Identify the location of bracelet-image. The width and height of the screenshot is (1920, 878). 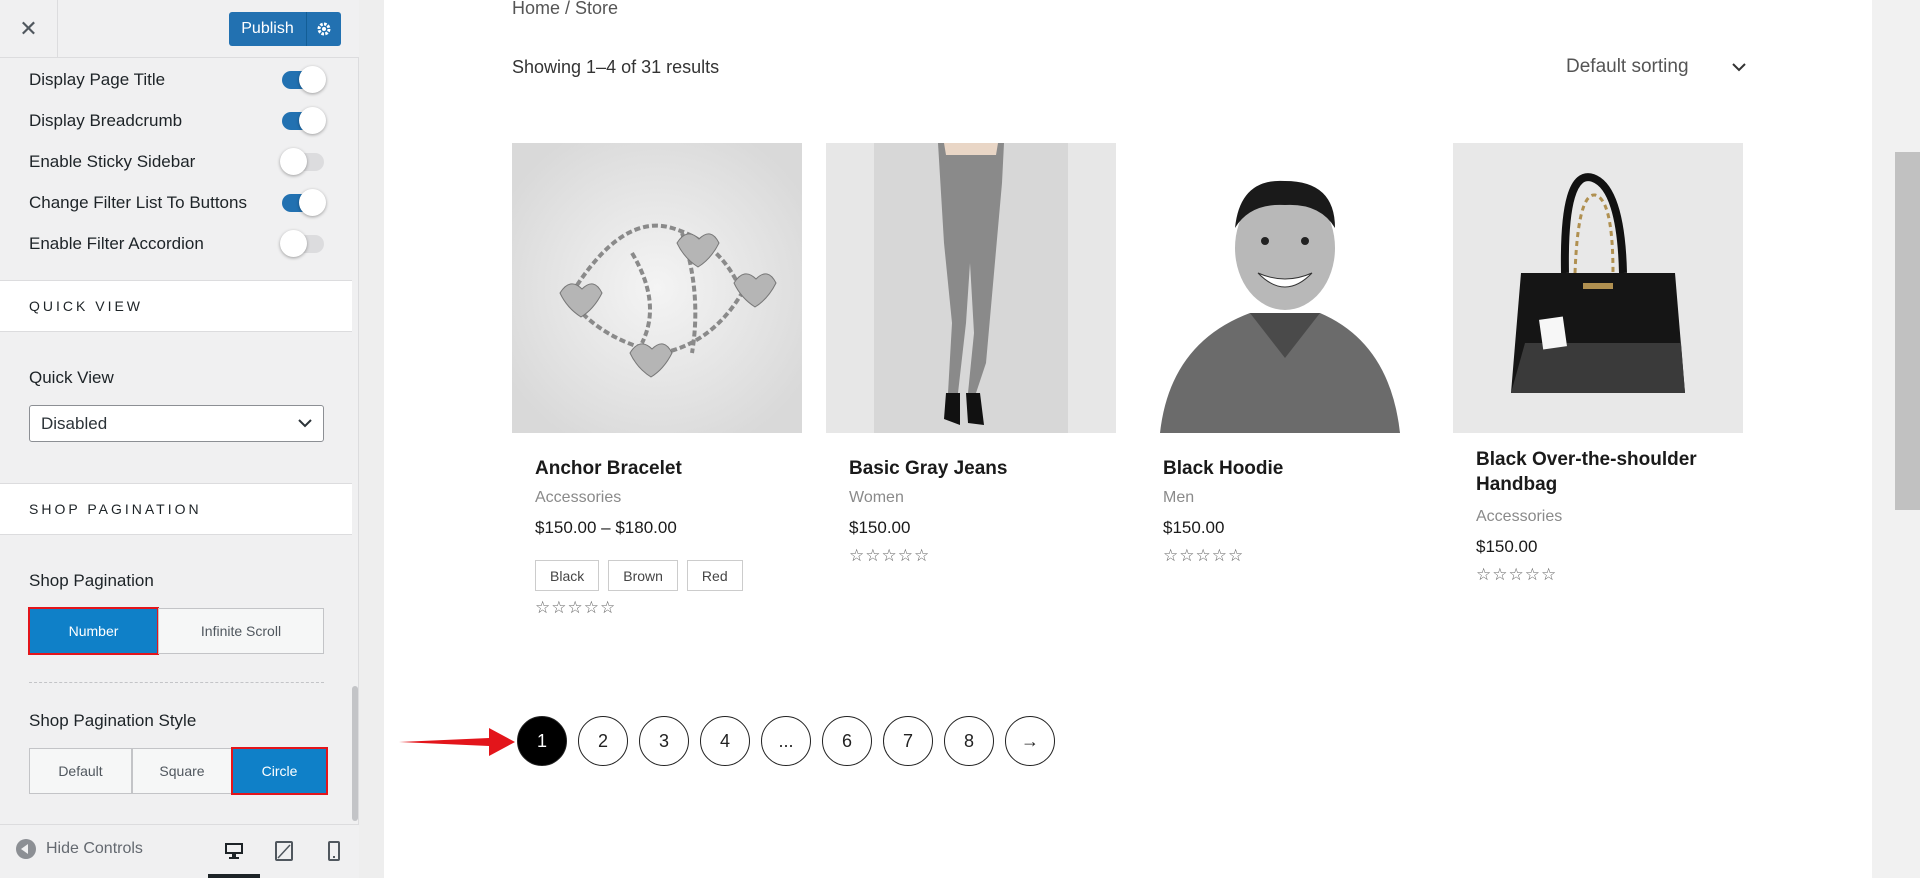
(657, 288).